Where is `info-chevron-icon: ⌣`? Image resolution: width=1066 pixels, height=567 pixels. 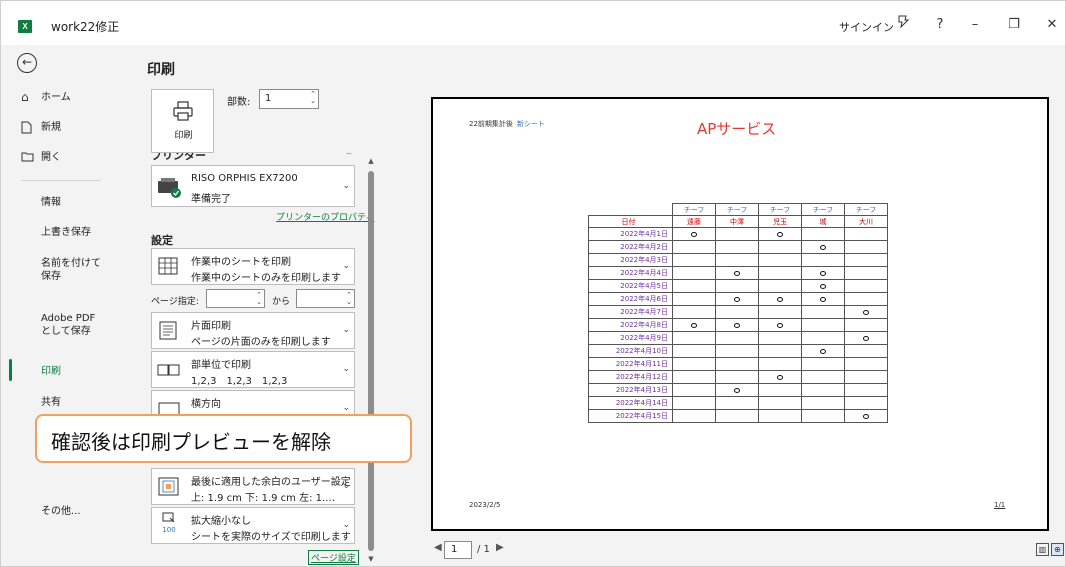
info-chevron-icon: ⌣ is located at coordinates (349, 154).